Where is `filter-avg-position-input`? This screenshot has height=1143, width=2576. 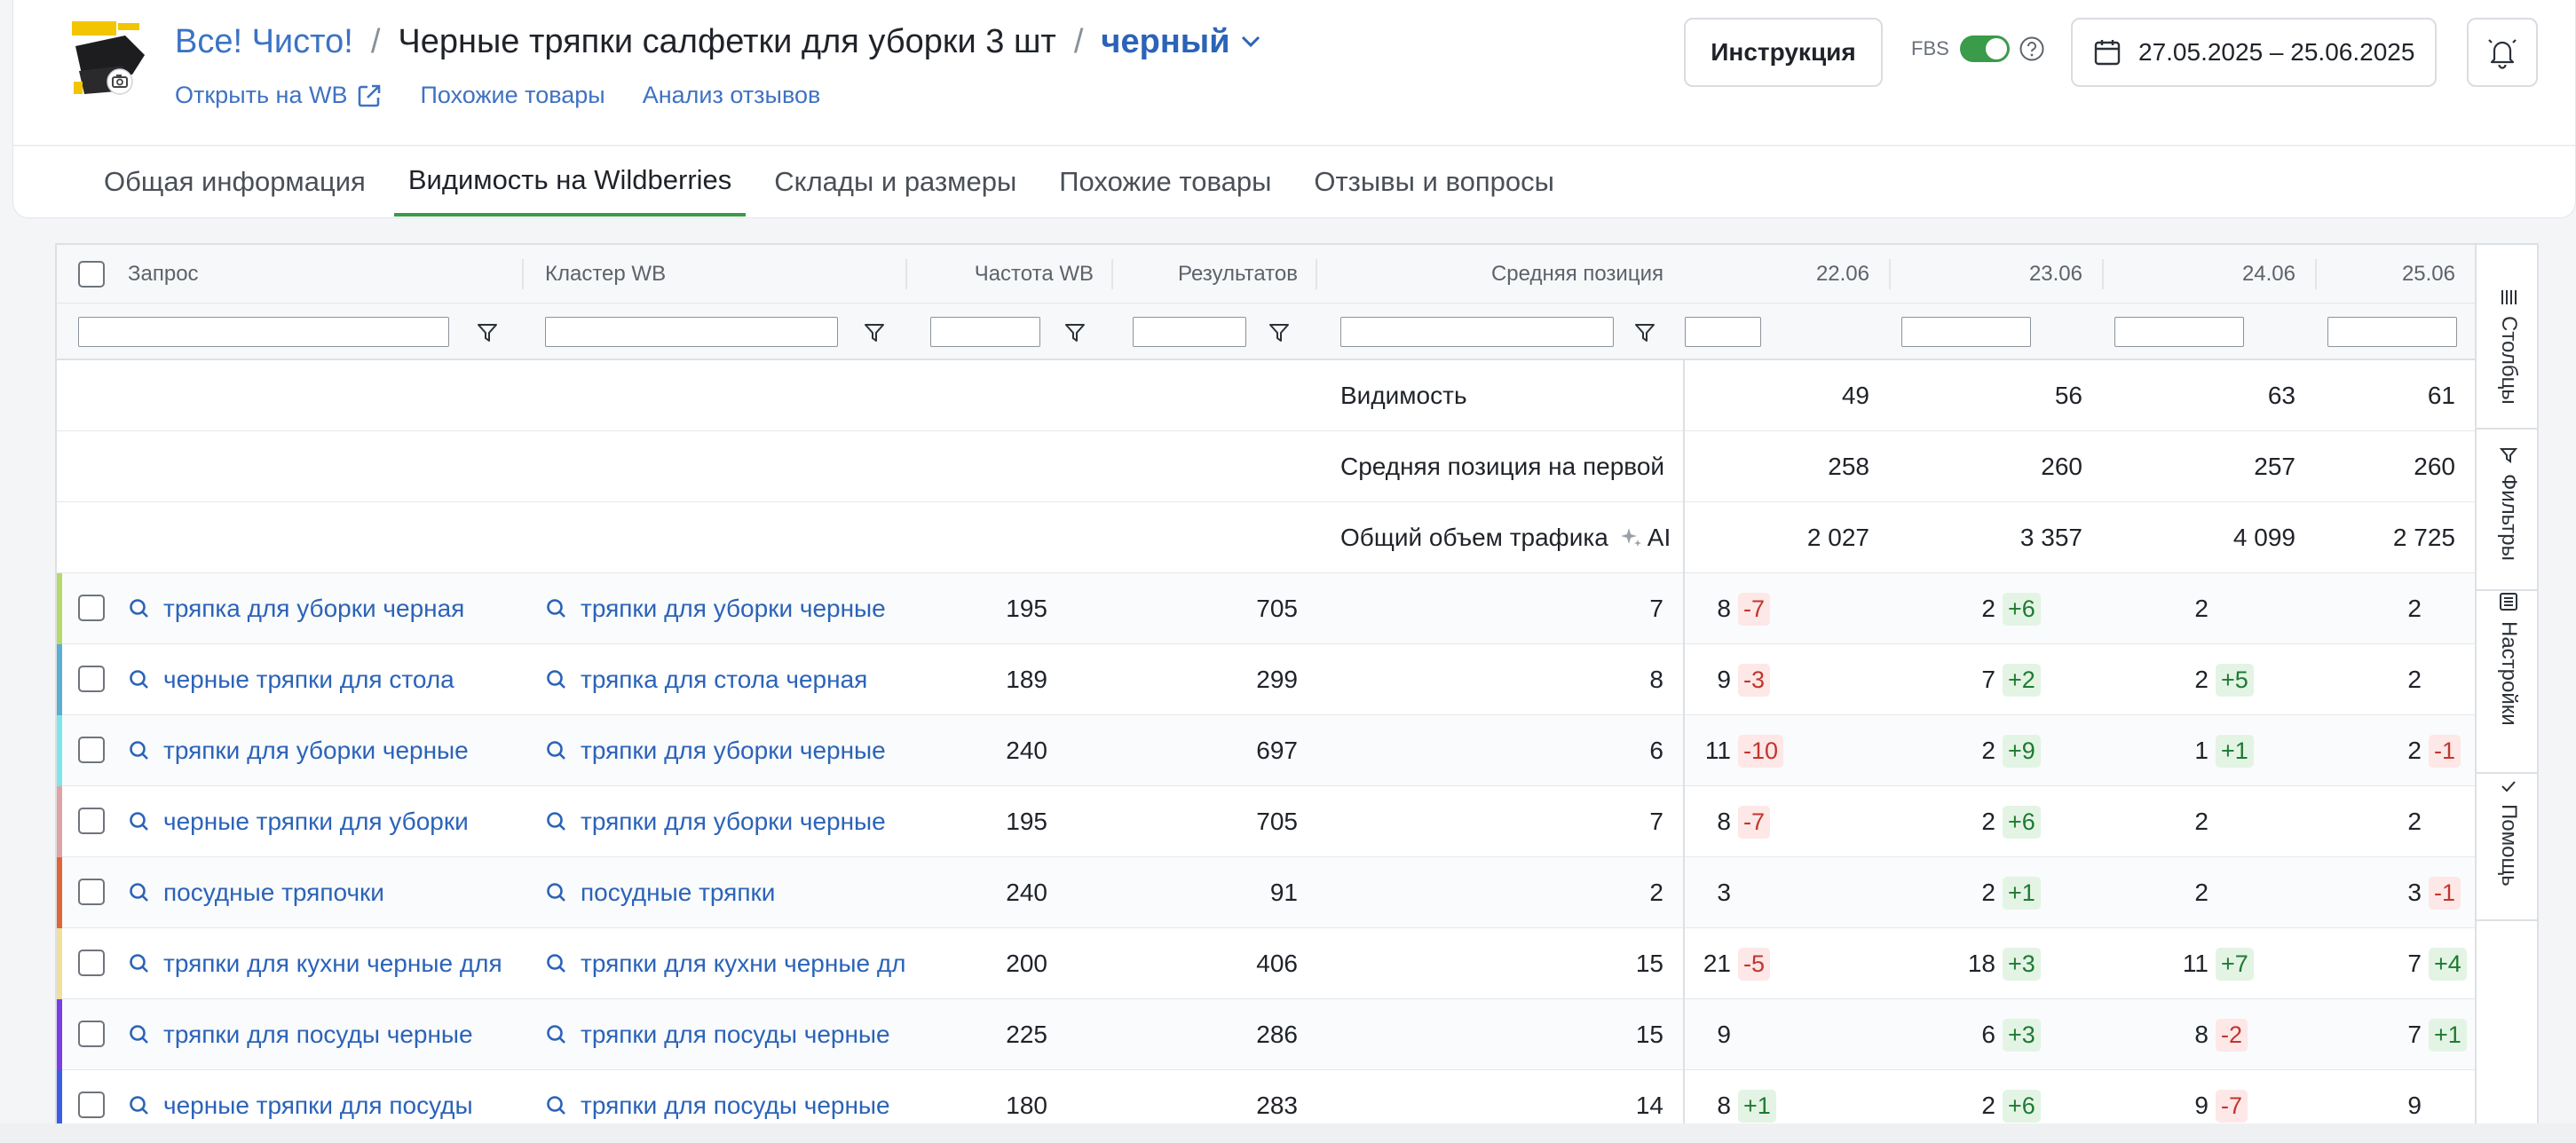
filter-avg-position-input is located at coordinates (1477, 332).